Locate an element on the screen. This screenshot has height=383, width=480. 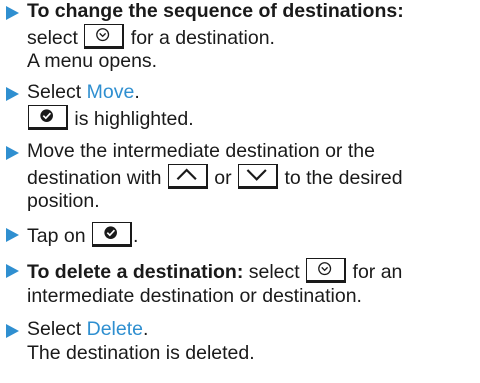
step-text: position. is located at coordinates (63, 201).